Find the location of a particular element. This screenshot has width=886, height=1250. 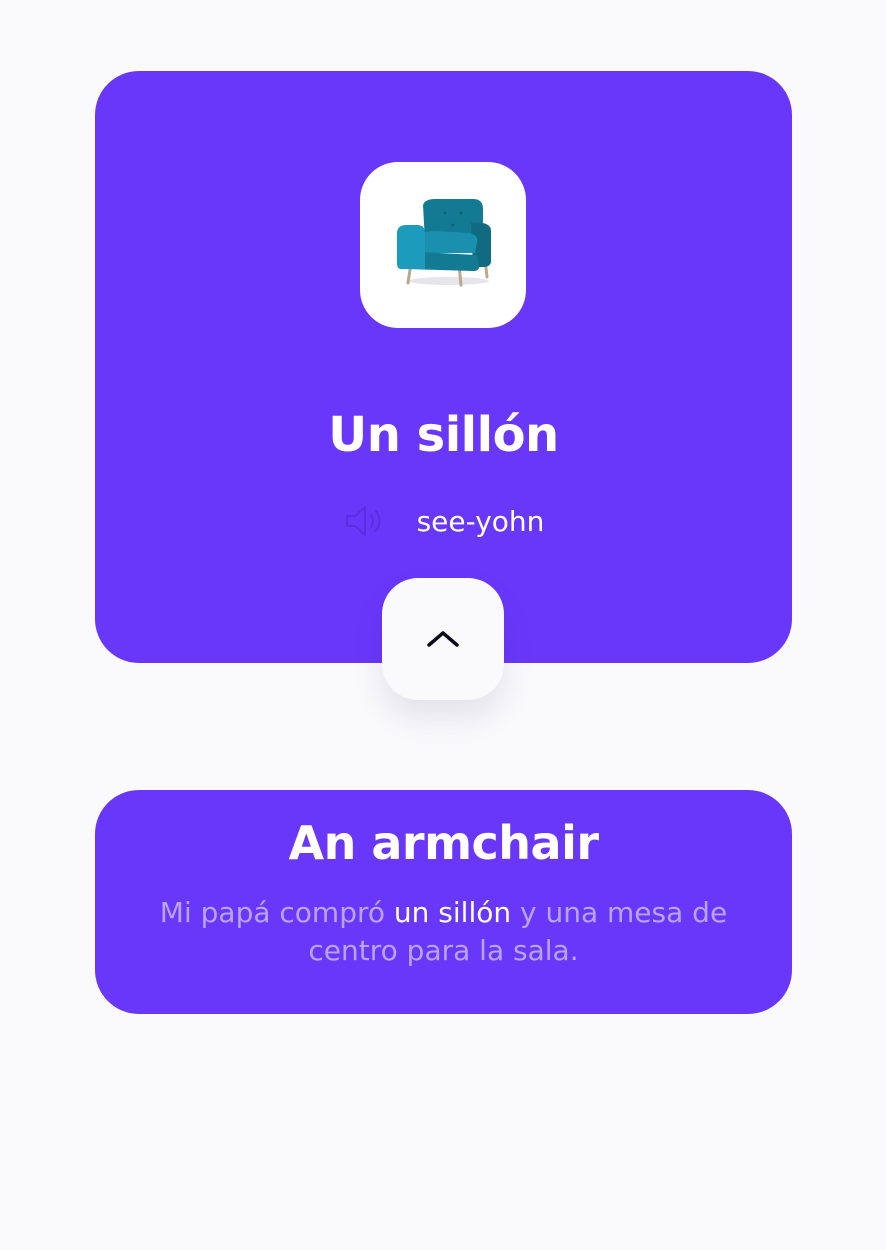

pronunciation-row: see-yohn is located at coordinates (443, 521).